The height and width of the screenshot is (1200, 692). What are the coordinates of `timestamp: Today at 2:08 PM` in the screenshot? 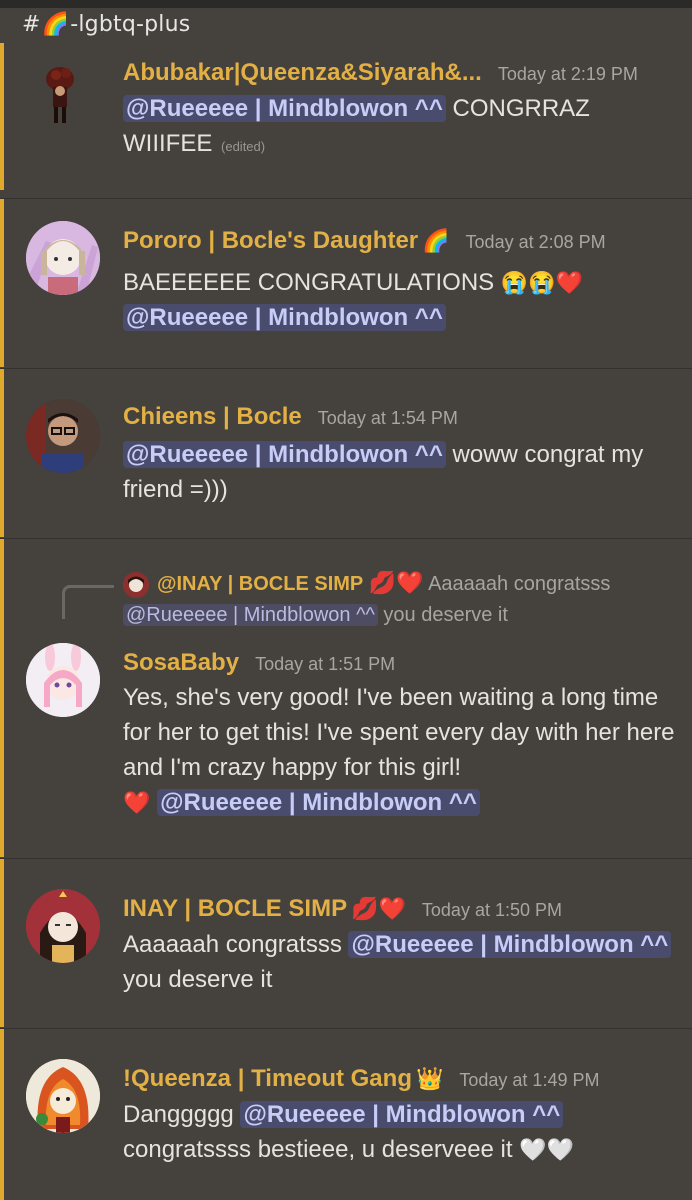 It's located at (535, 242).